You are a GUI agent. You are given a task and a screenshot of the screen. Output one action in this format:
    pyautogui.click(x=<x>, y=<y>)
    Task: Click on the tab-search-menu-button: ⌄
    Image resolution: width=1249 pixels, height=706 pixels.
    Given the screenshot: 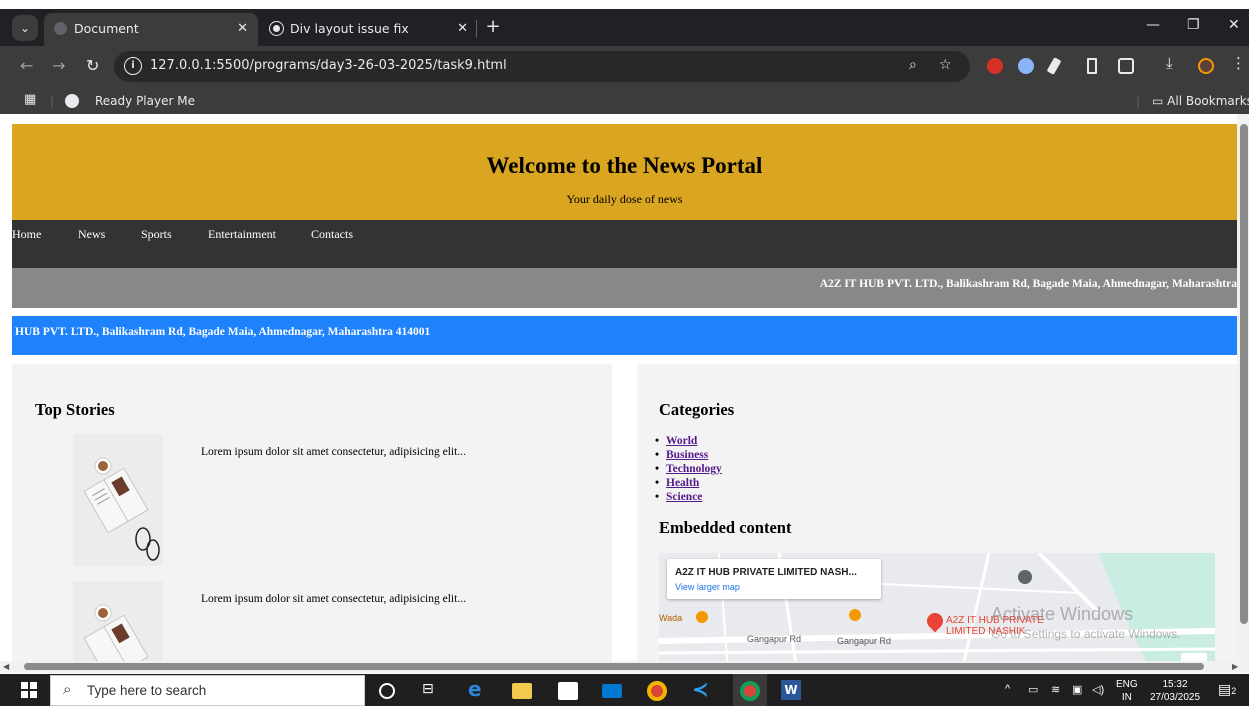 What is the action you would take?
    pyautogui.click(x=25, y=28)
    